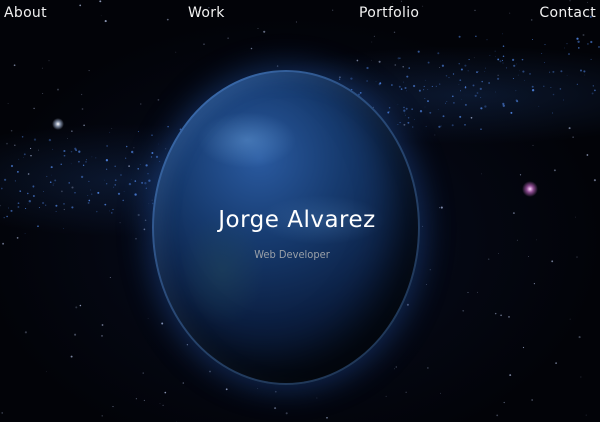 This screenshot has height=422, width=600. What do you see at coordinates (292, 254) in the screenshot?
I see `hero-role-subtitle: Web Developer` at bounding box center [292, 254].